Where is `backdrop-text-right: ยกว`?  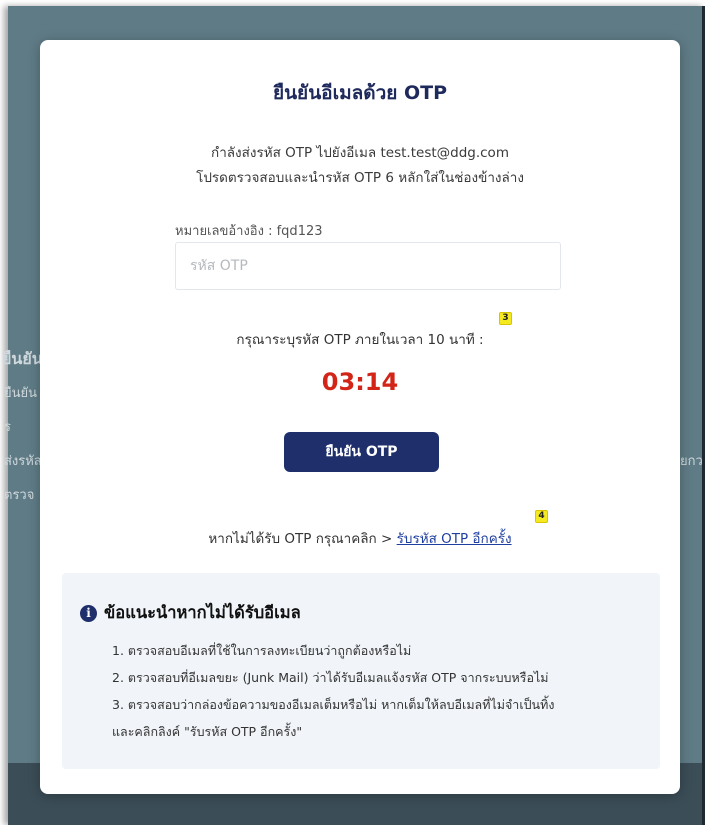
backdrop-text-right: ยกว is located at coordinates (691, 461).